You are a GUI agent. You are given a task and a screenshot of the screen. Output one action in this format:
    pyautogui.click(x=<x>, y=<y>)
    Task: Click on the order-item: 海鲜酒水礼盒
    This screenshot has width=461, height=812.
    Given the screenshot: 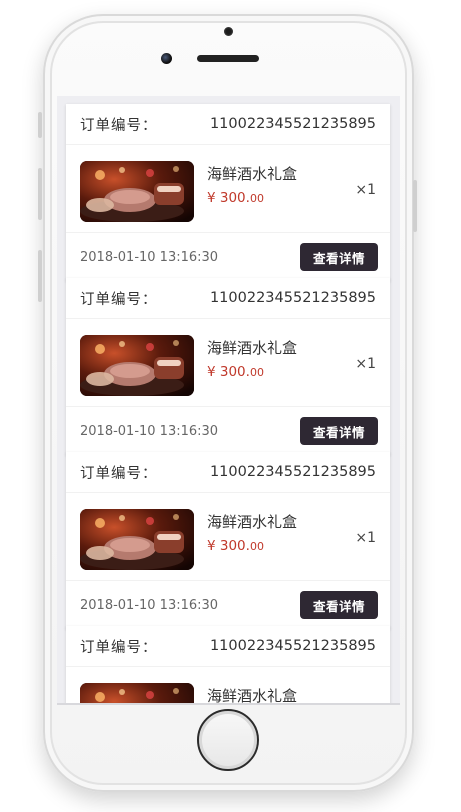 What is the action you would take?
    pyautogui.click(x=228, y=685)
    